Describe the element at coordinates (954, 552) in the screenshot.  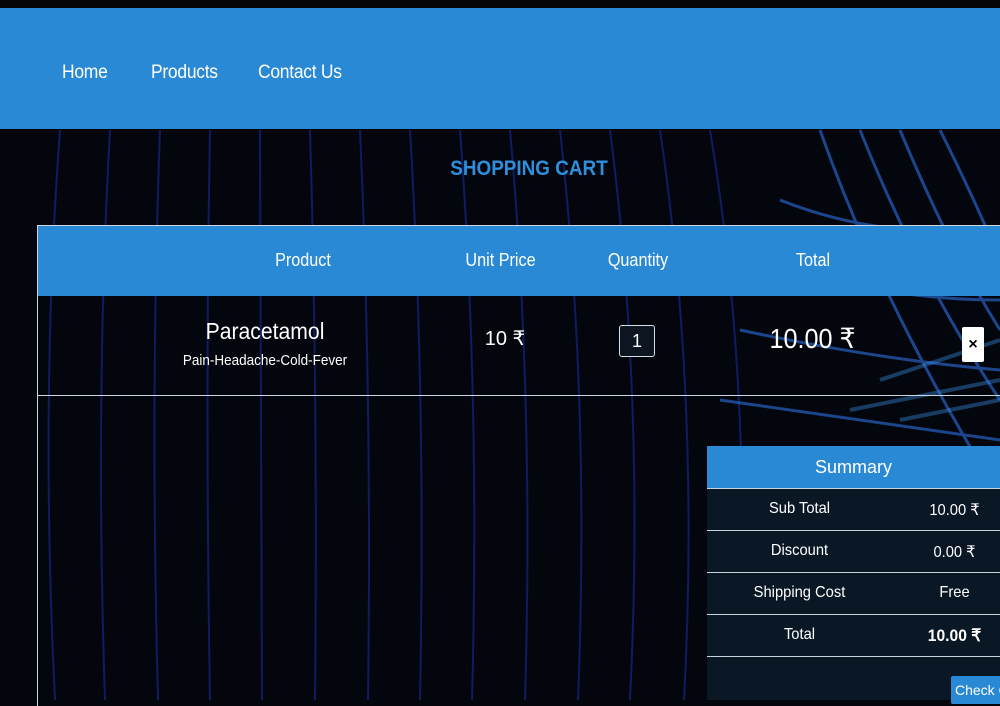
I see `summary-value: 0.00 ₹` at that location.